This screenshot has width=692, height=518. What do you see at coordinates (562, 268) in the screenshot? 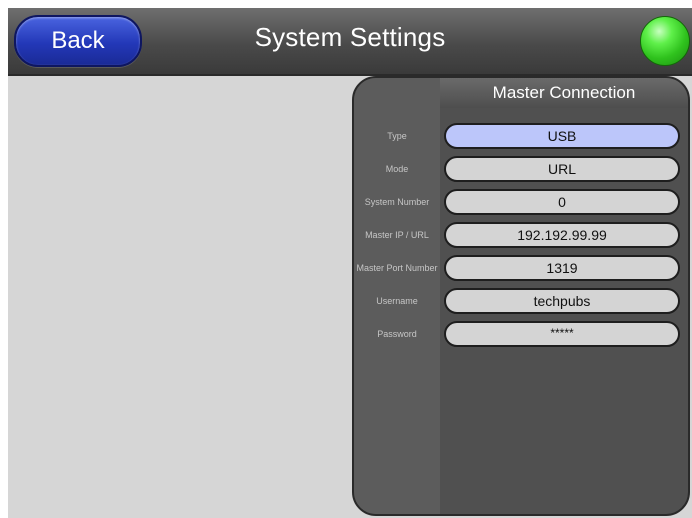
I see `master-port-field: 1319` at bounding box center [562, 268].